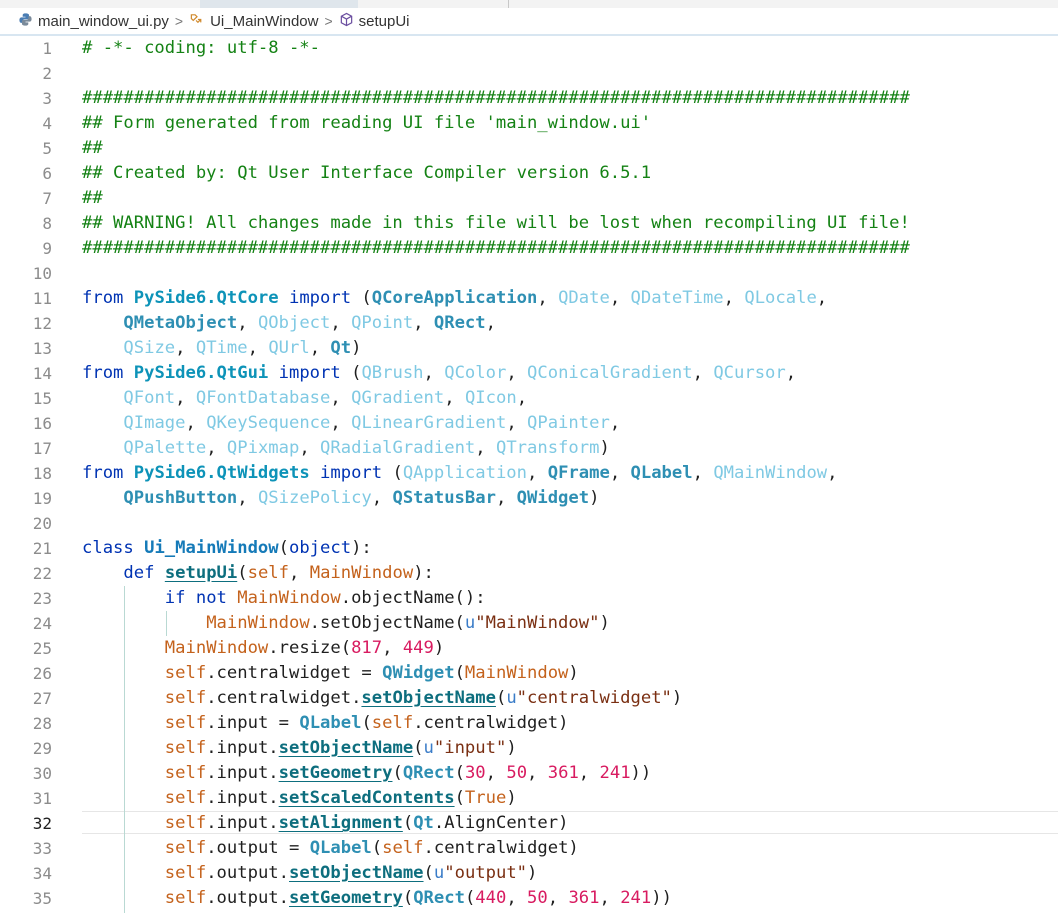  Describe the element at coordinates (26, 123) in the screenshot. I see `line-number: 4` at that location.